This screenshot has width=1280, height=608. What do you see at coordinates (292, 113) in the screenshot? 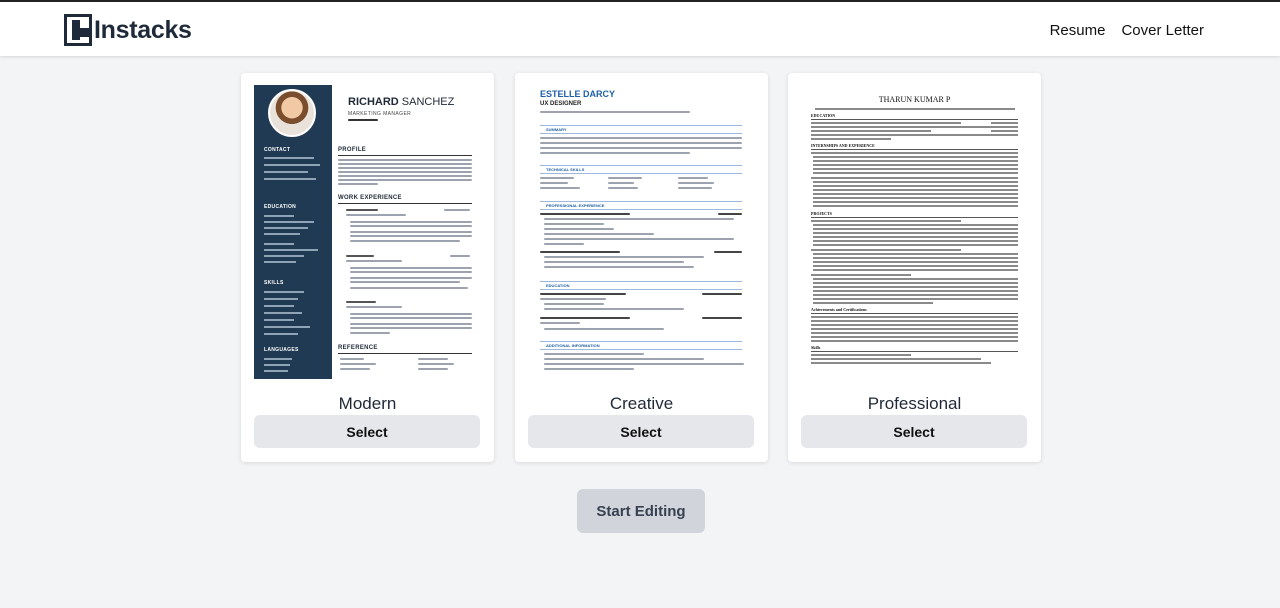
I see `avatar` at bounding box center [292, 113].